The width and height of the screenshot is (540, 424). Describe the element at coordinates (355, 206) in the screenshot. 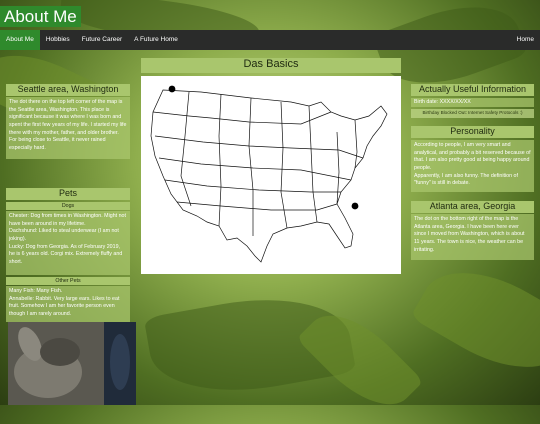

I see `location-dot-atlanta` at that location.